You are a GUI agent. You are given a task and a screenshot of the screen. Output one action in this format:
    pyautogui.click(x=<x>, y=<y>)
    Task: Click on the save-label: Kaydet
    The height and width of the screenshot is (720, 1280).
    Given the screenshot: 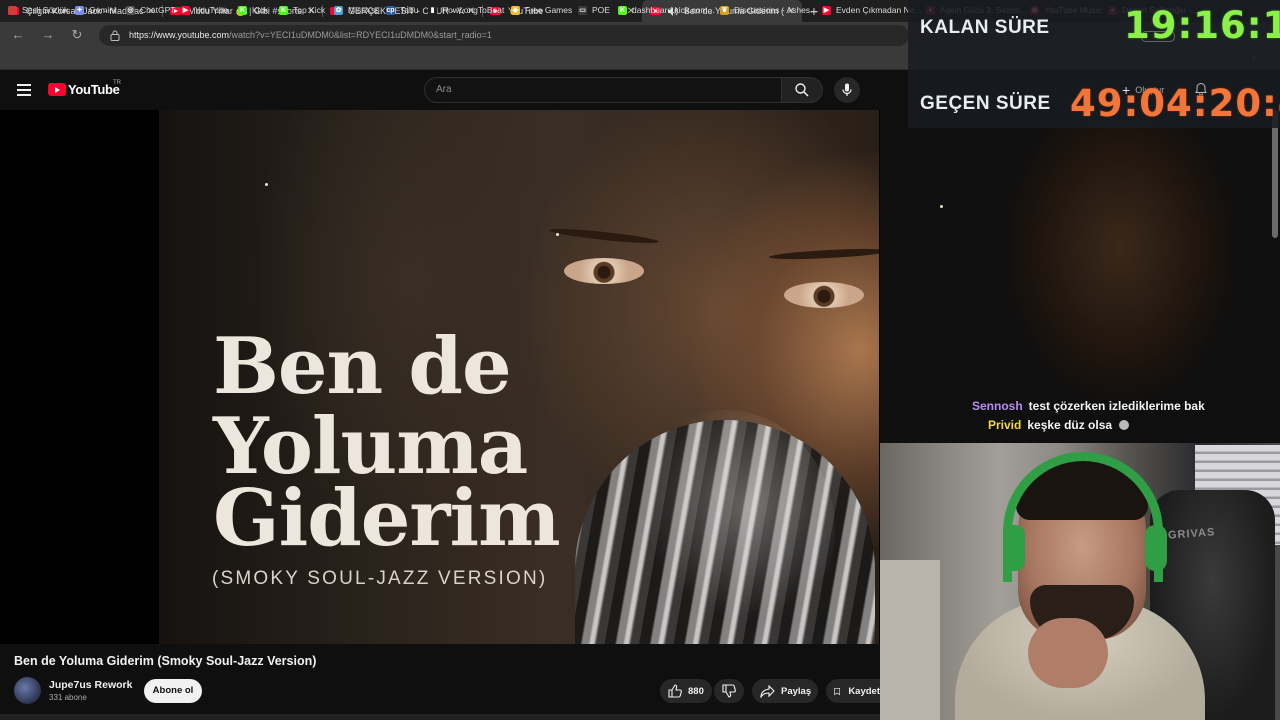 What is the action you would take?
    pyautogui.click(x=864, y=691)
    